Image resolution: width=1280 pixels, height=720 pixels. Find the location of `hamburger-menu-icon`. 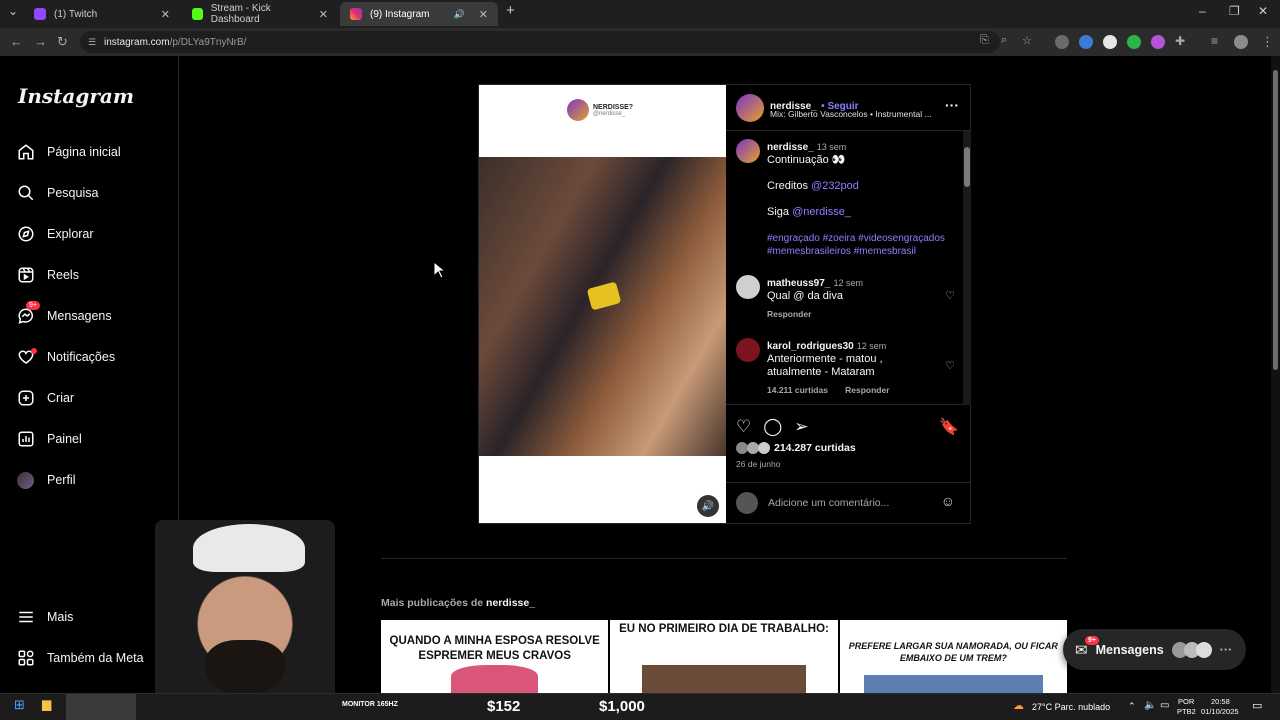

hamburger-menu-icon is located at coordinates (25, 617).